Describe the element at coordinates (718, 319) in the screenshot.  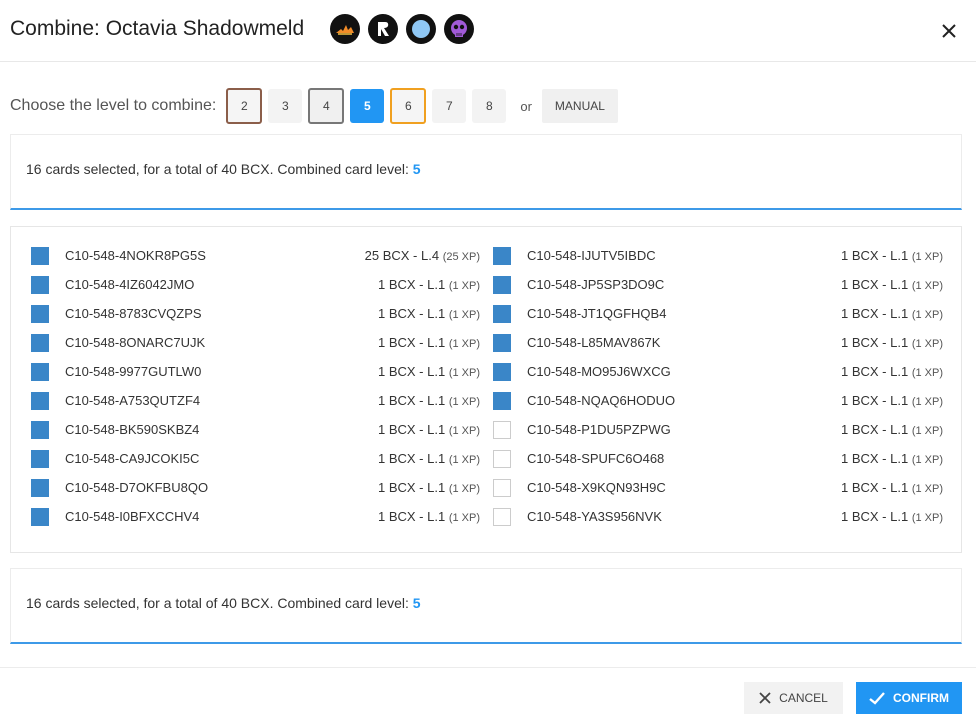
I see `card-row: C10-548-JT1QGFHQB4 1 BCX - L.1 (1 XP)` at that location.